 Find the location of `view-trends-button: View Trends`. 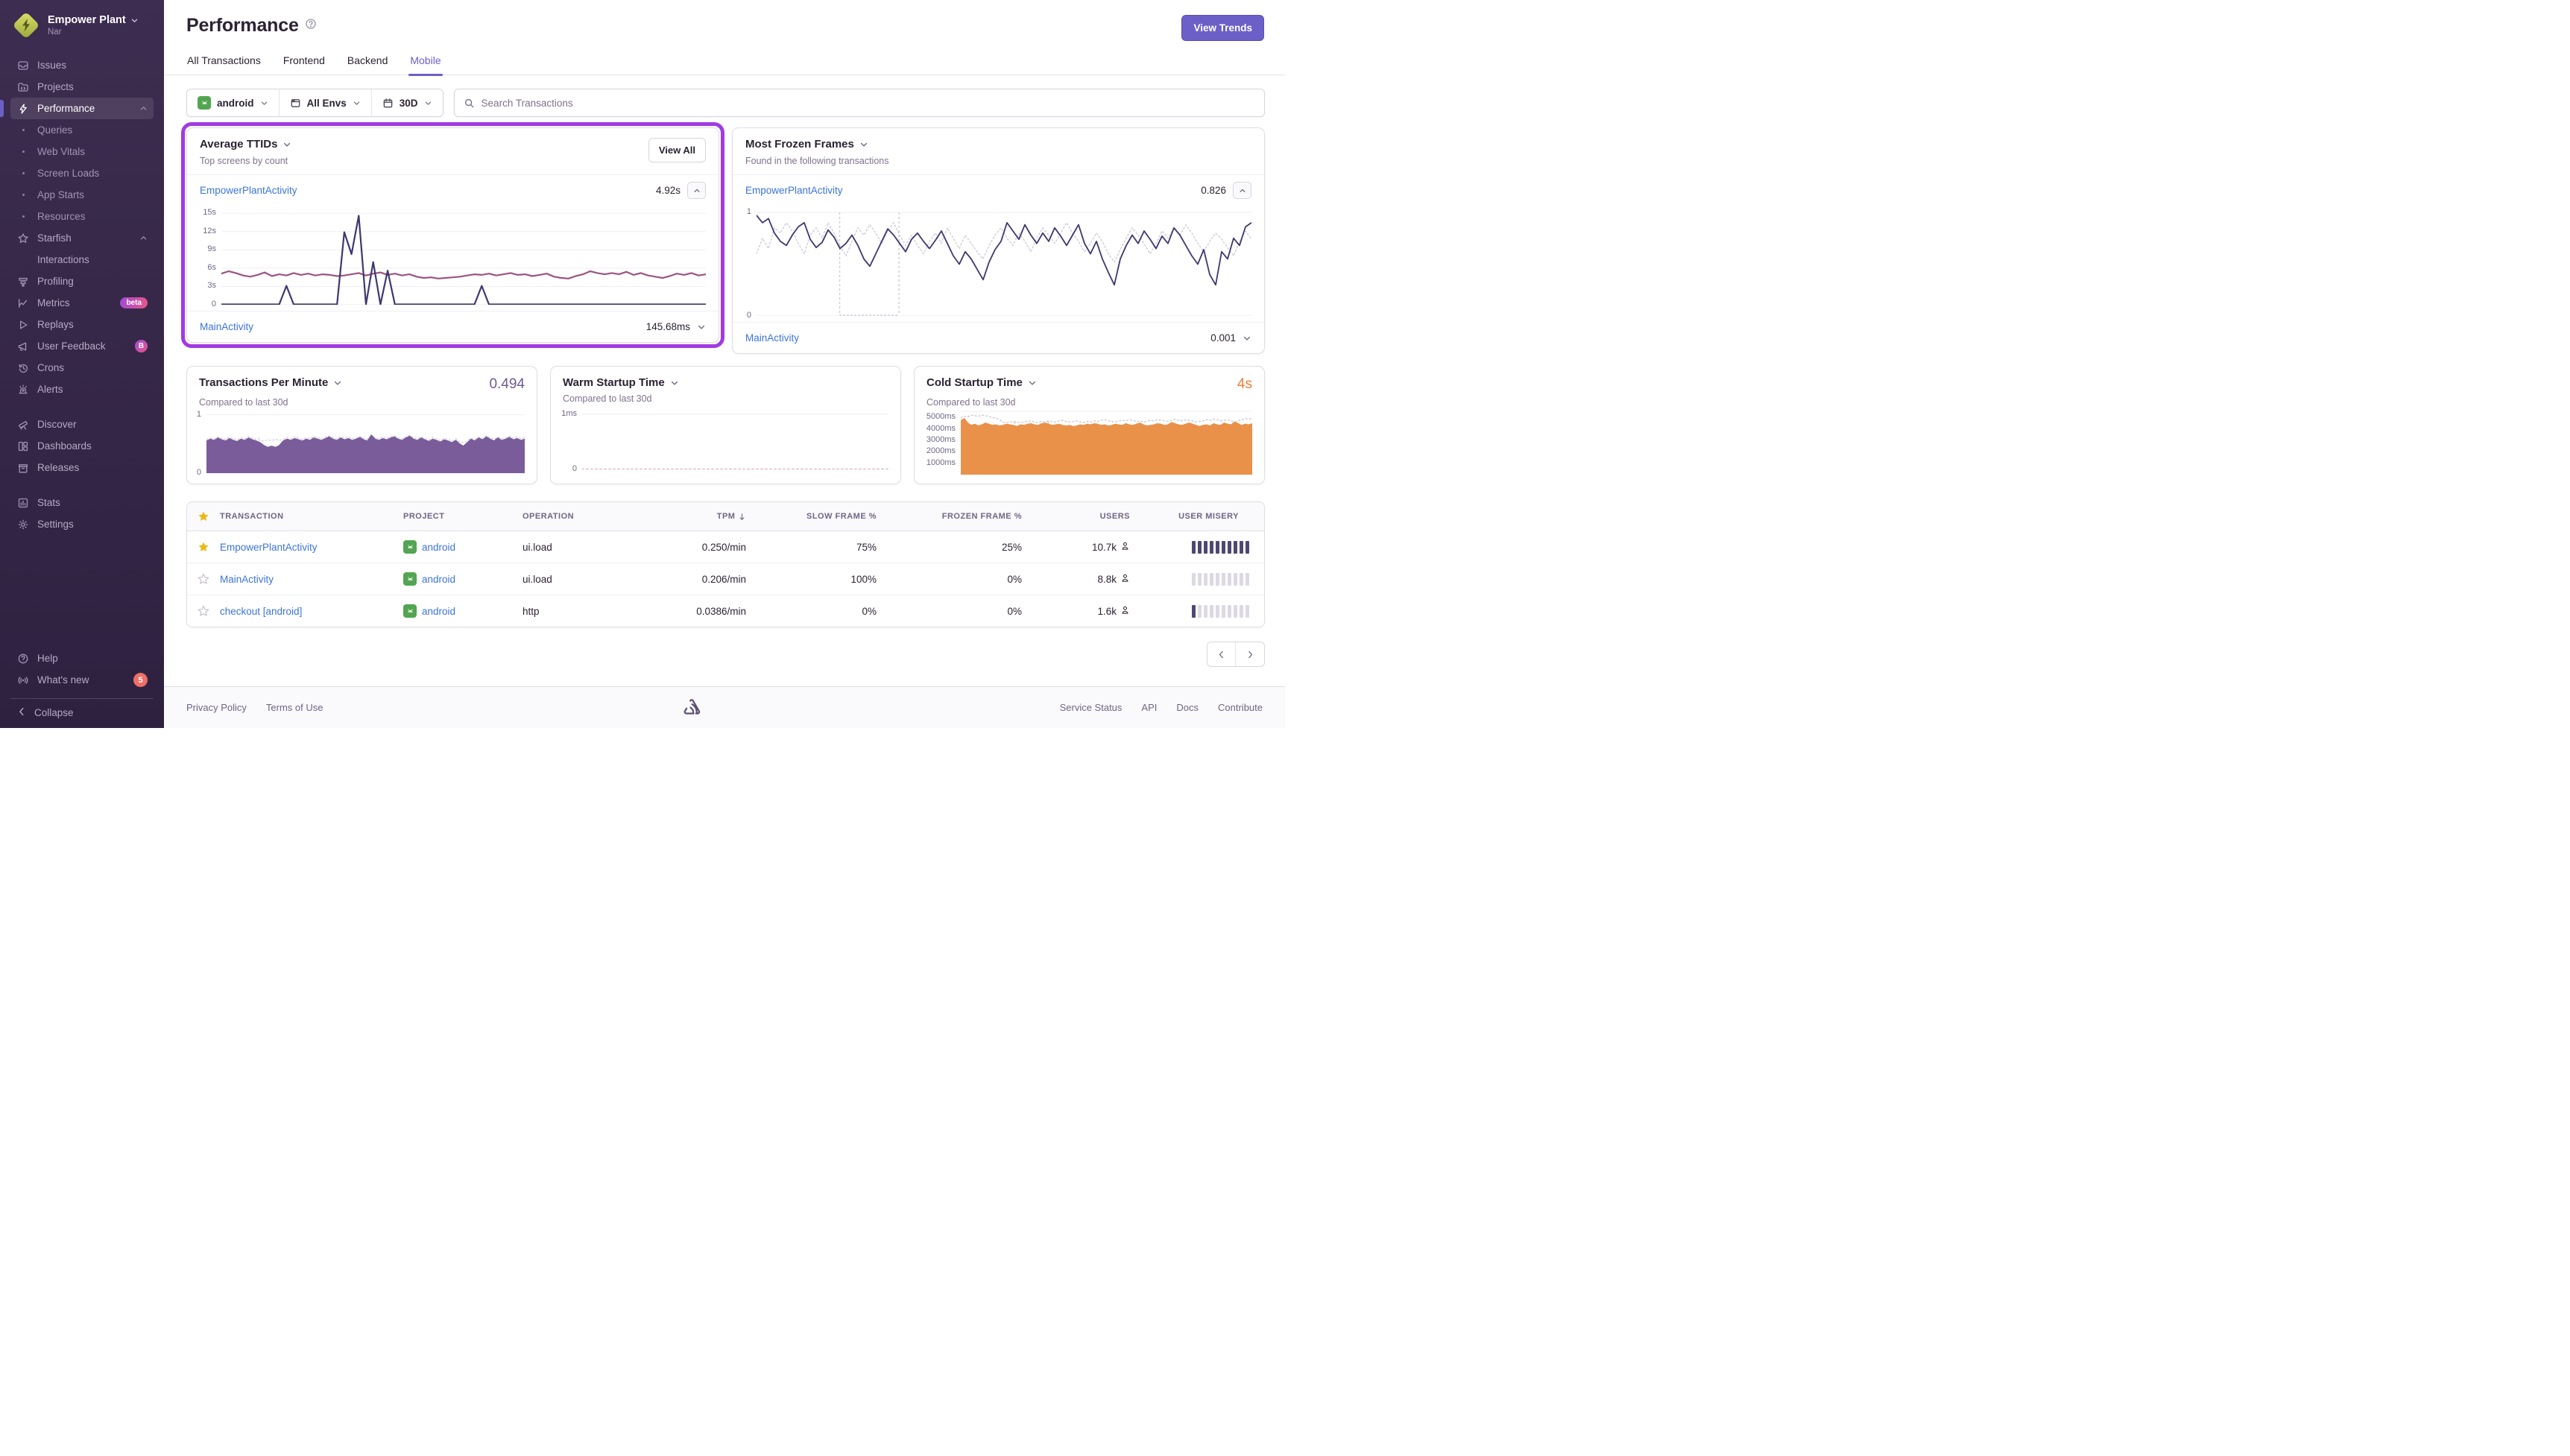

view-trends-button: View Trends is located at coordinates (1222, 28).